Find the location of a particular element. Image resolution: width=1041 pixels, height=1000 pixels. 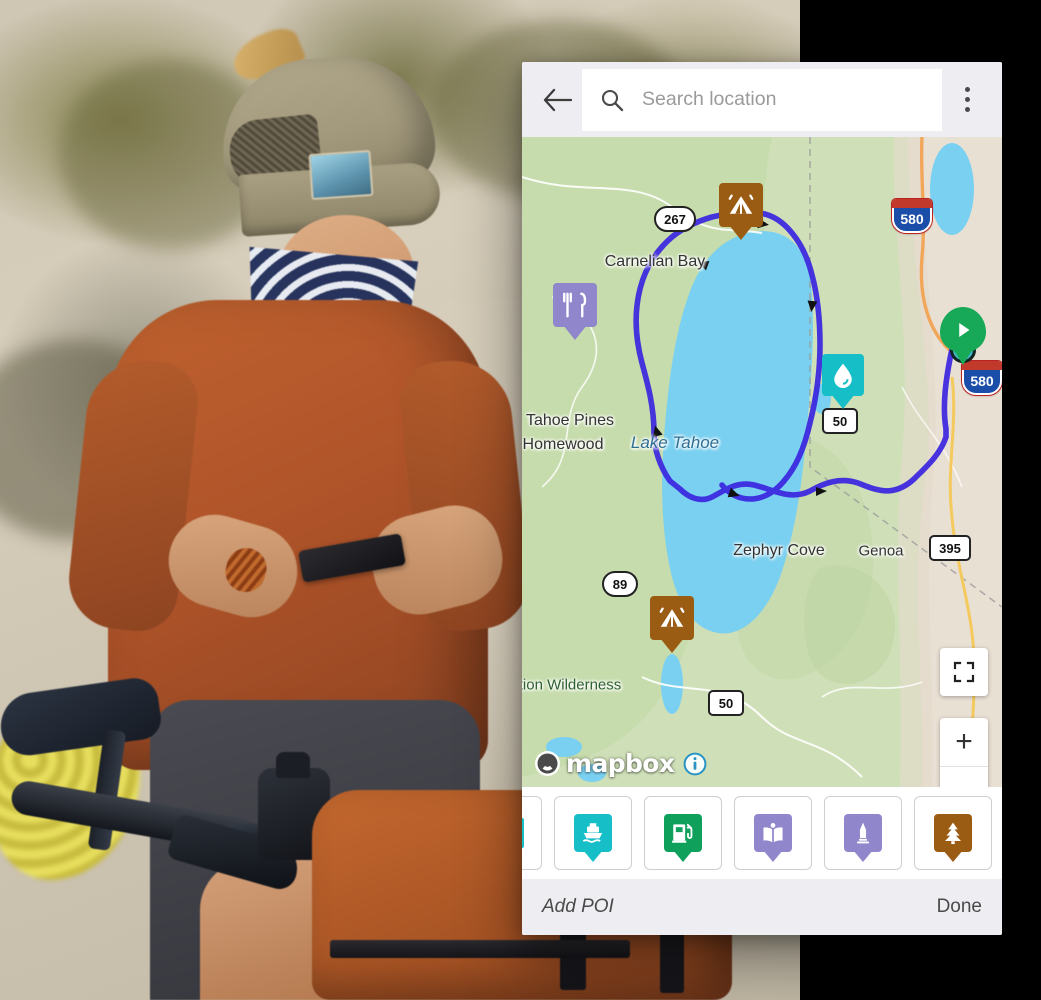

washoe-lake is located at coordinates (952, 189).